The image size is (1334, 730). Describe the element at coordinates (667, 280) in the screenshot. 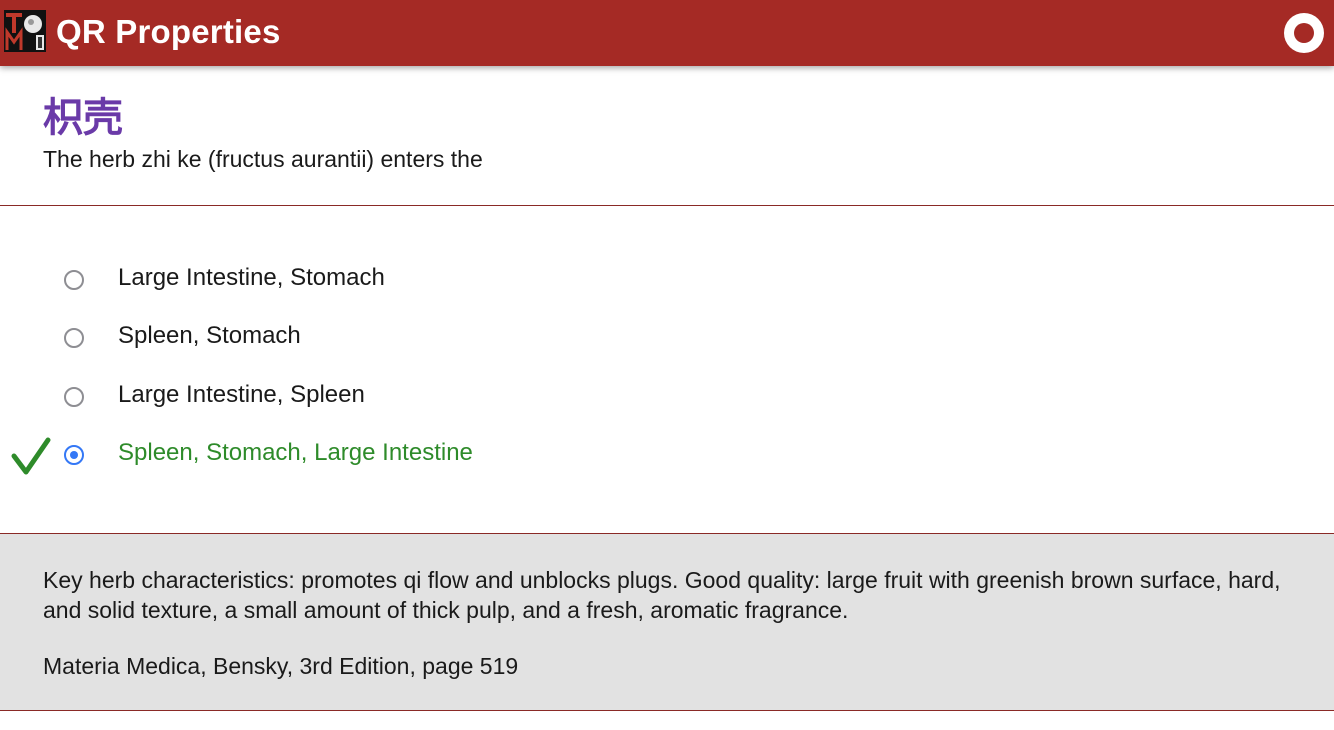

I see `option-large-intestine-stomach: Large Intestine, Stomach` at that location.